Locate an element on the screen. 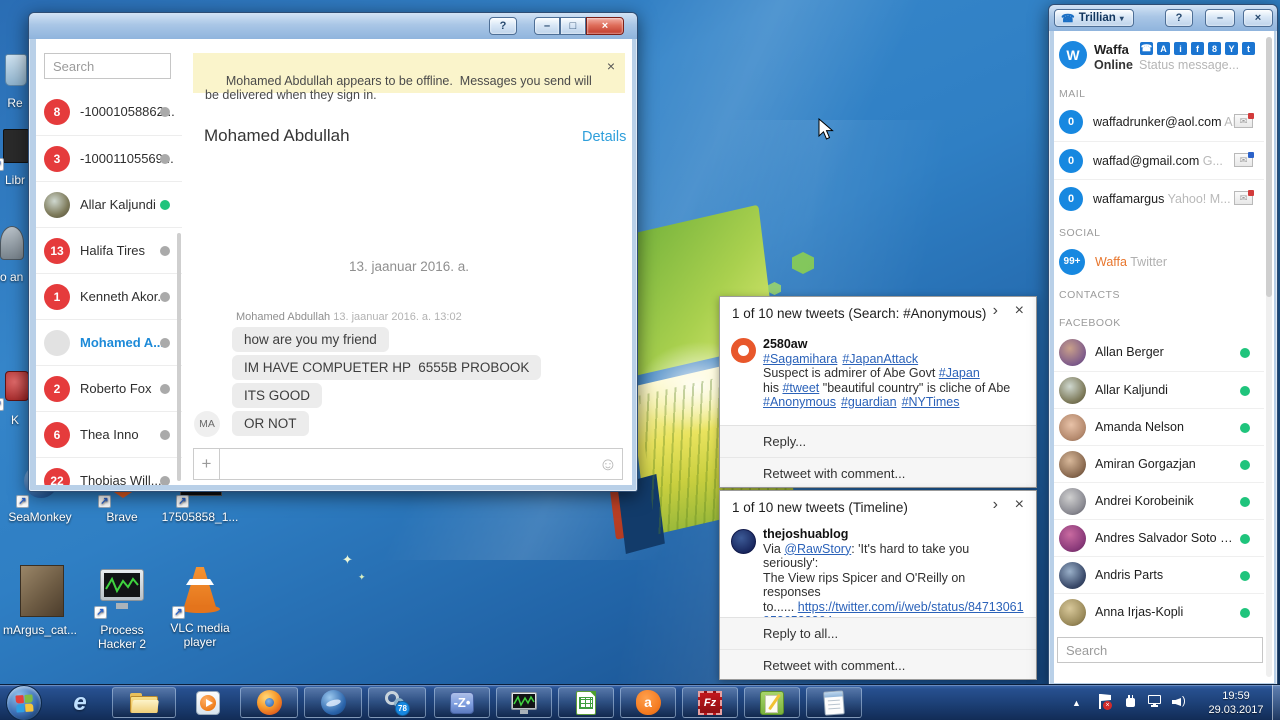 The image size is (1280, 720). hashtag-link: #JapanAttack is located at coordinates (880, 359).